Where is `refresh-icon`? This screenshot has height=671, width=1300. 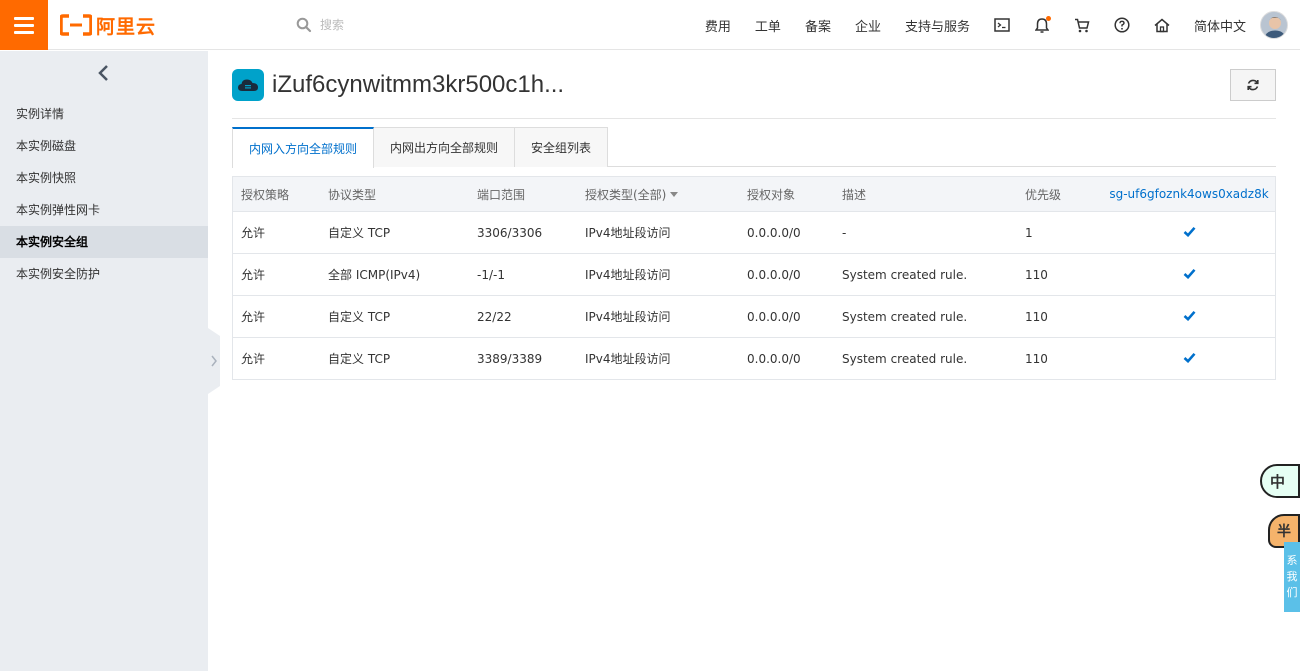
refresh-icon is located at coordinates (1253, 85).